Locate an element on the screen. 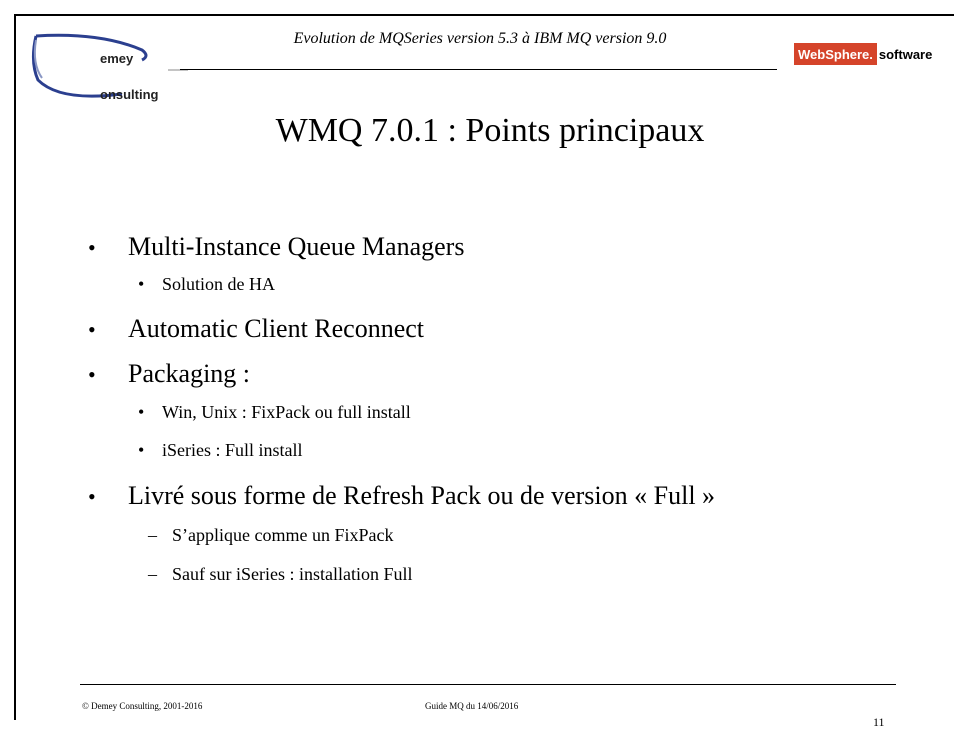 This screenshot has height=730, width=954. list-item: – S’applique comme un FixPack is located at coordinates (270, 535).